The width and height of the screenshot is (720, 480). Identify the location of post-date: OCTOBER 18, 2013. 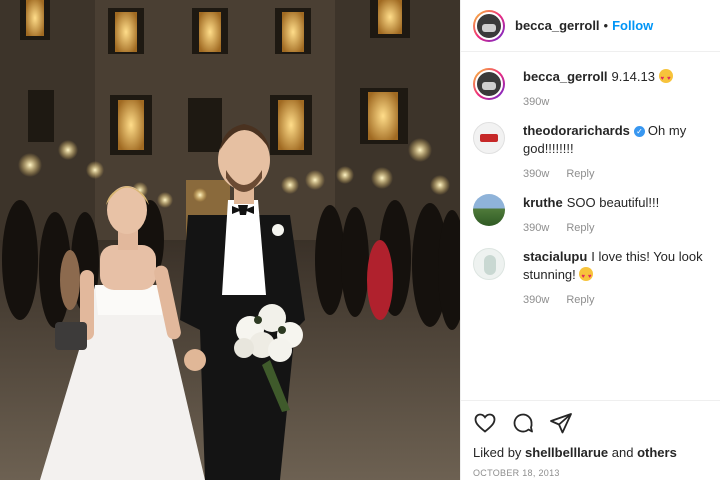
(591, 473).